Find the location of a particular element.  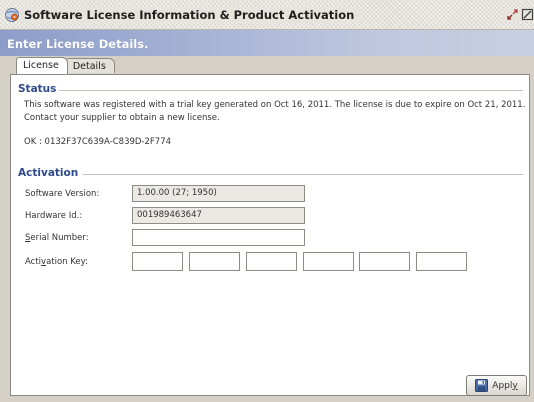

header-title: Enter License Details. is located at coordinates (78, 44).